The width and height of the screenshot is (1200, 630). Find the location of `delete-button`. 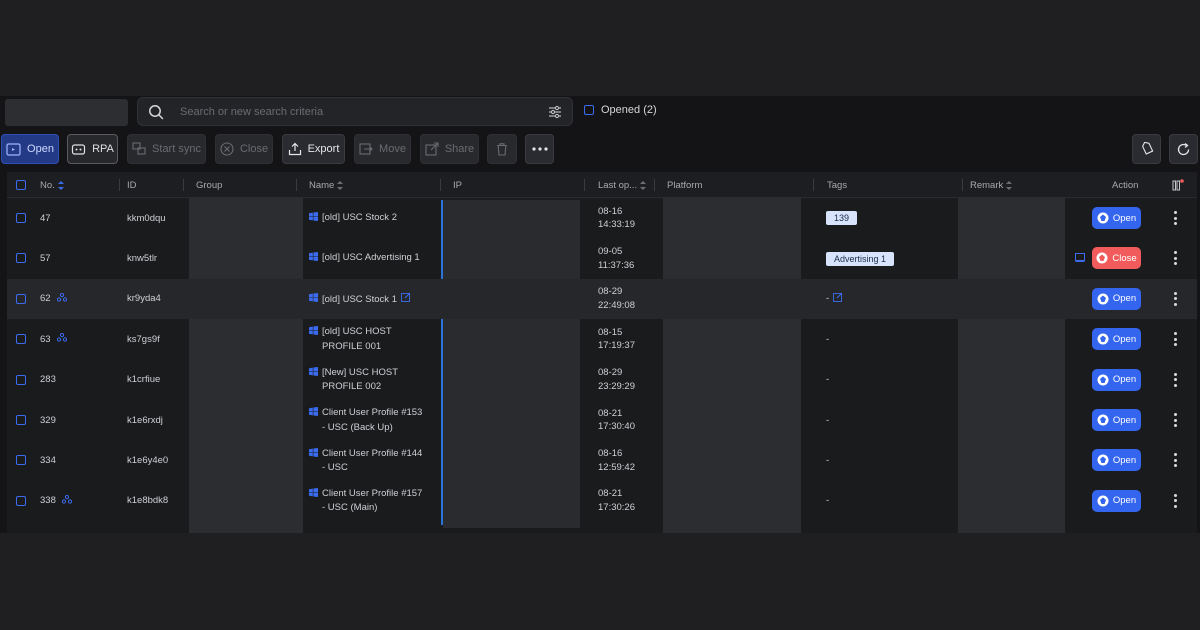

delete-button is located at coordinates (502, 149).